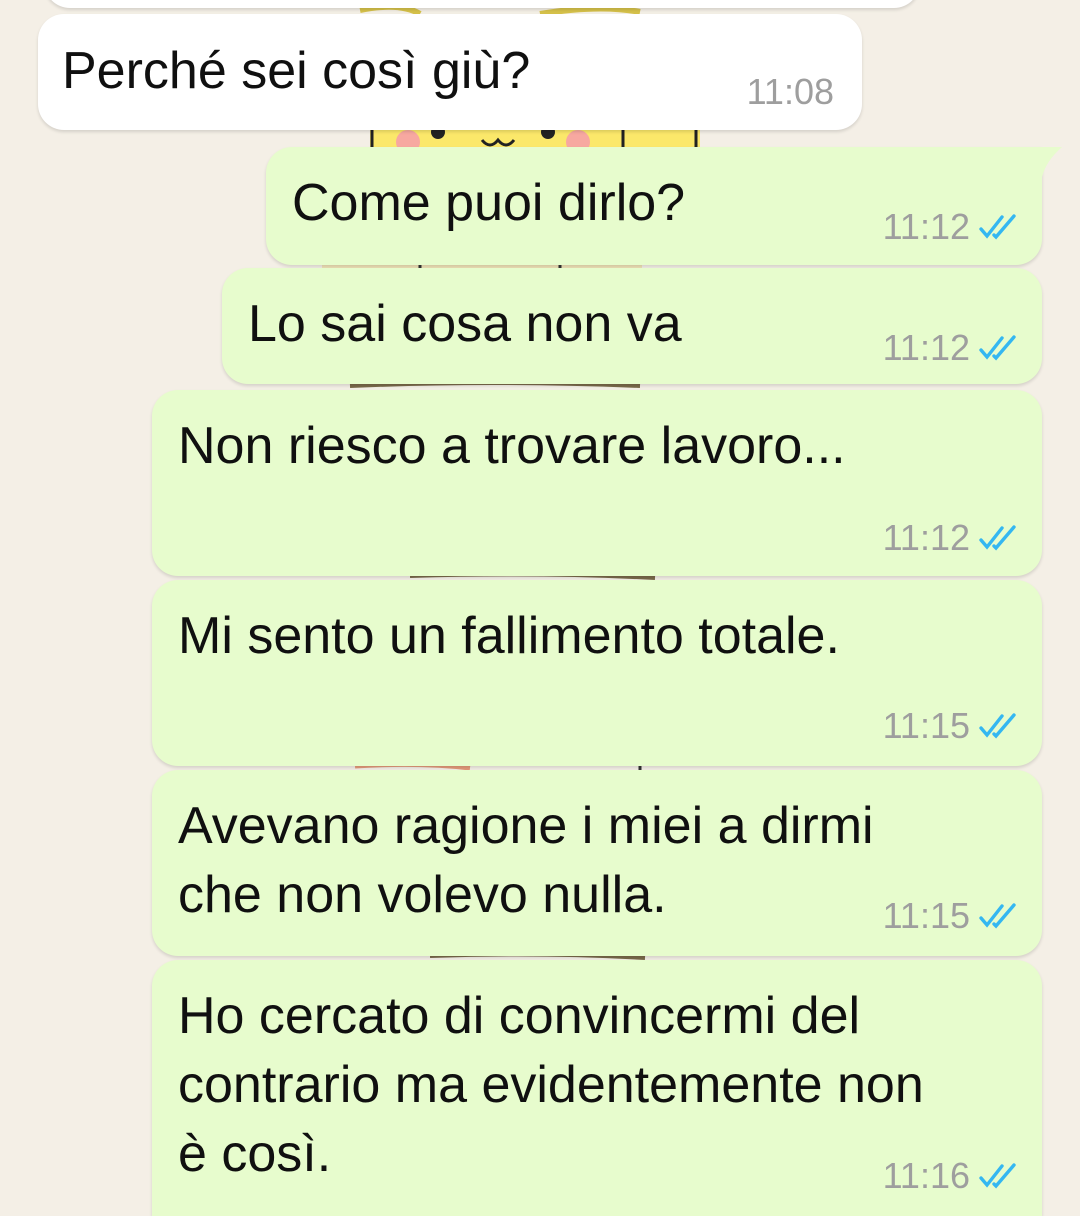 The width and height of the screenshot is (1080, 1216). I want to click on message-timestamp: 11:16, so click(926, 1175).